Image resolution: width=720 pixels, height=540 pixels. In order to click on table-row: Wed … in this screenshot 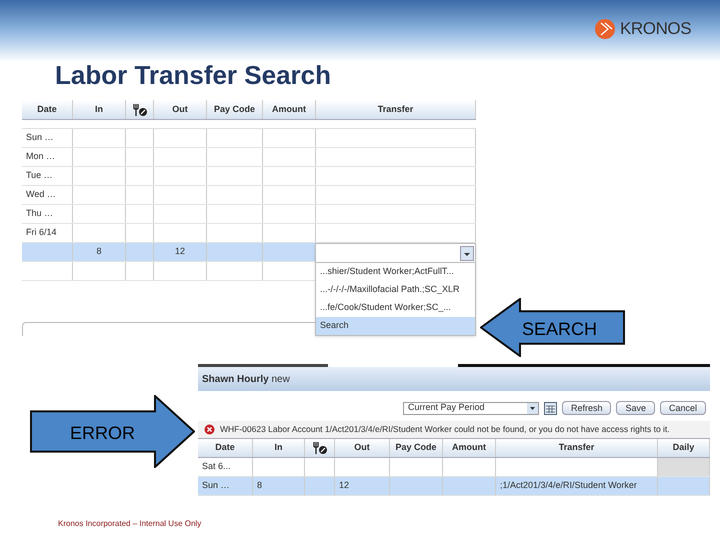, I will do `click(249, 195)`.